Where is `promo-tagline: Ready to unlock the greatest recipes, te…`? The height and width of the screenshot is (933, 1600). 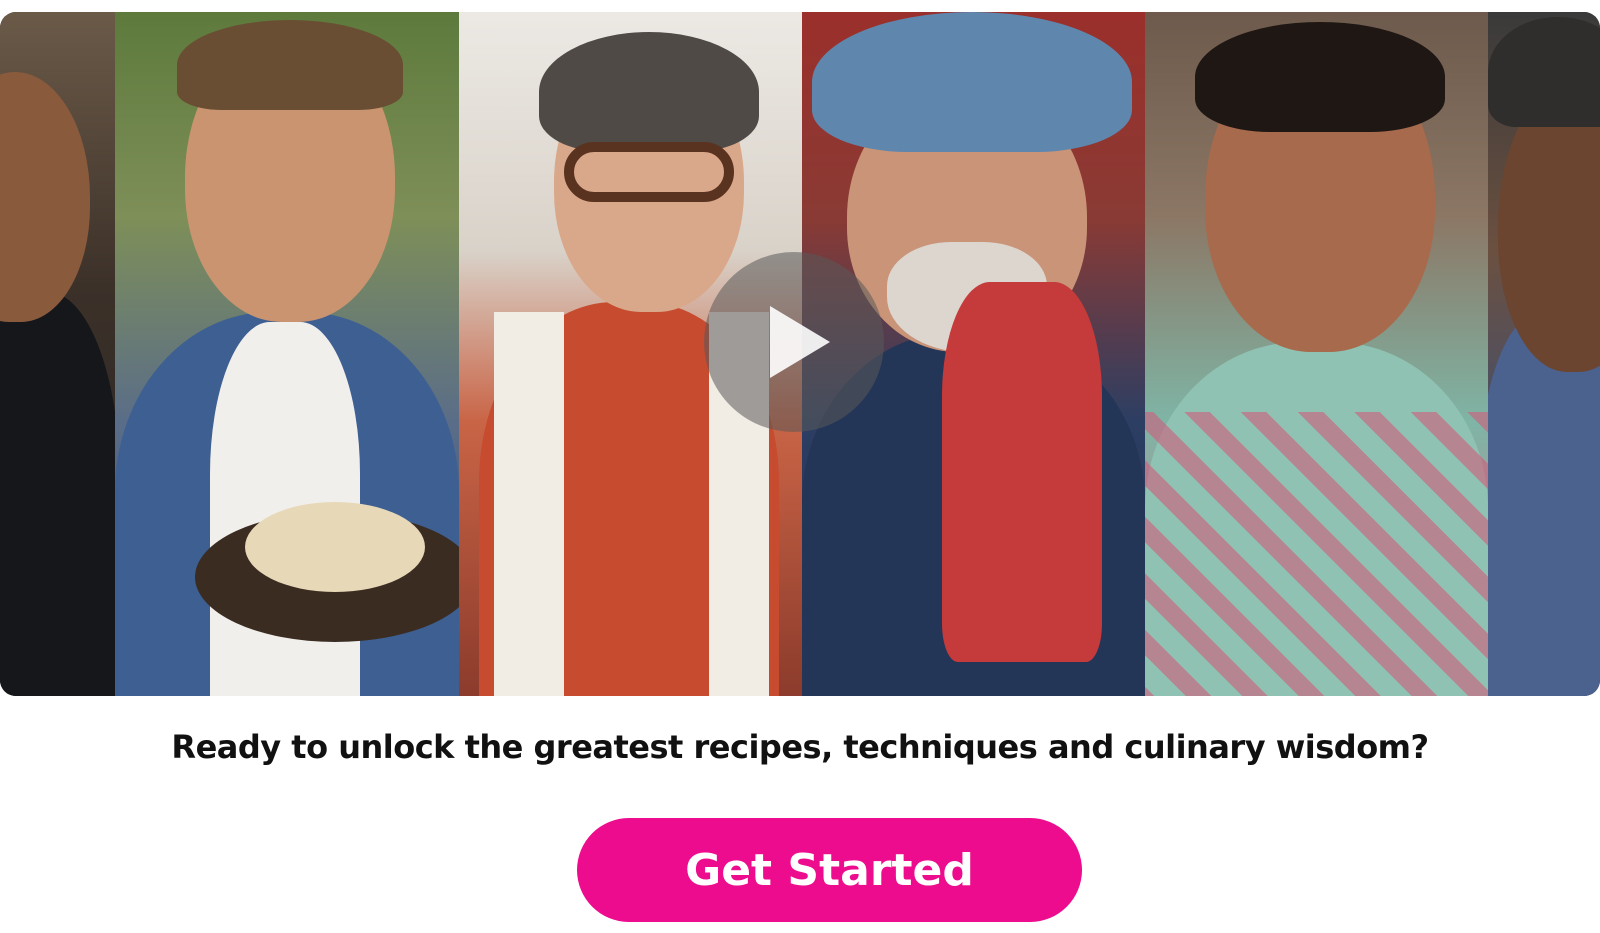 promo-tagline: Ready to unlock the greatest recipes, te… is located at coordinates (800, 747).